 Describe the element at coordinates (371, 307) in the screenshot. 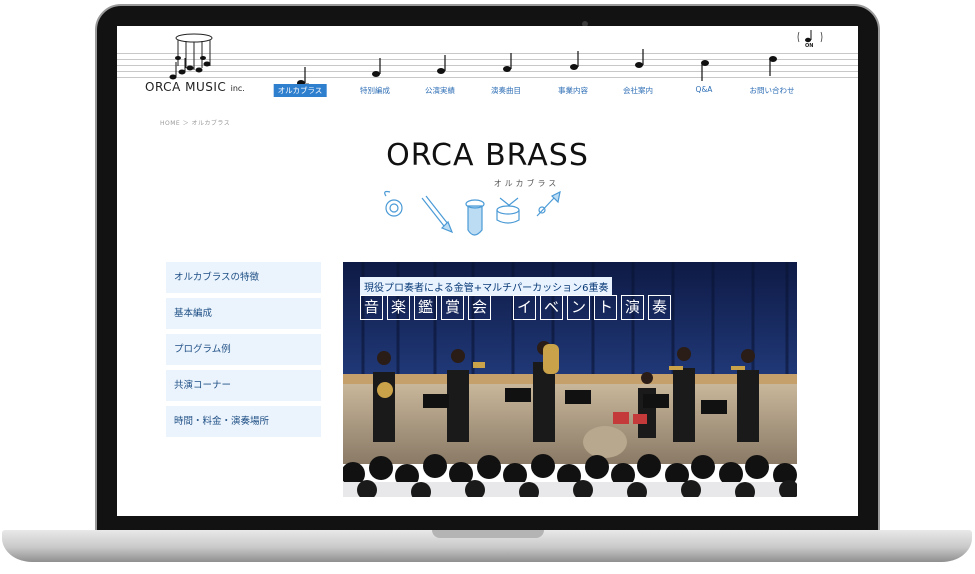

I see `hero-char: 音` at that location.